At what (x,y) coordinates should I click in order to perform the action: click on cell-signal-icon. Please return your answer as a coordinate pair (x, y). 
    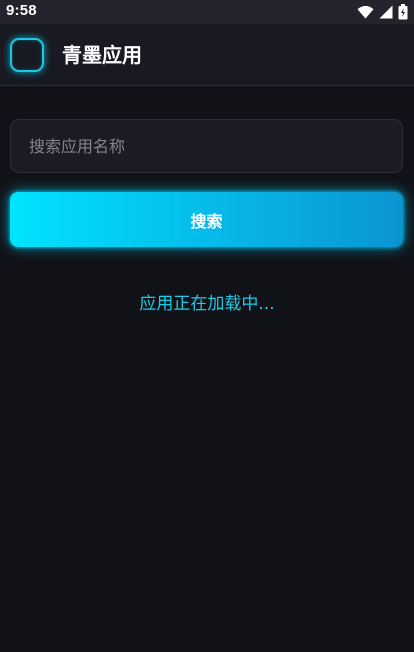
    Looking at the image, I should click on (386, 12).